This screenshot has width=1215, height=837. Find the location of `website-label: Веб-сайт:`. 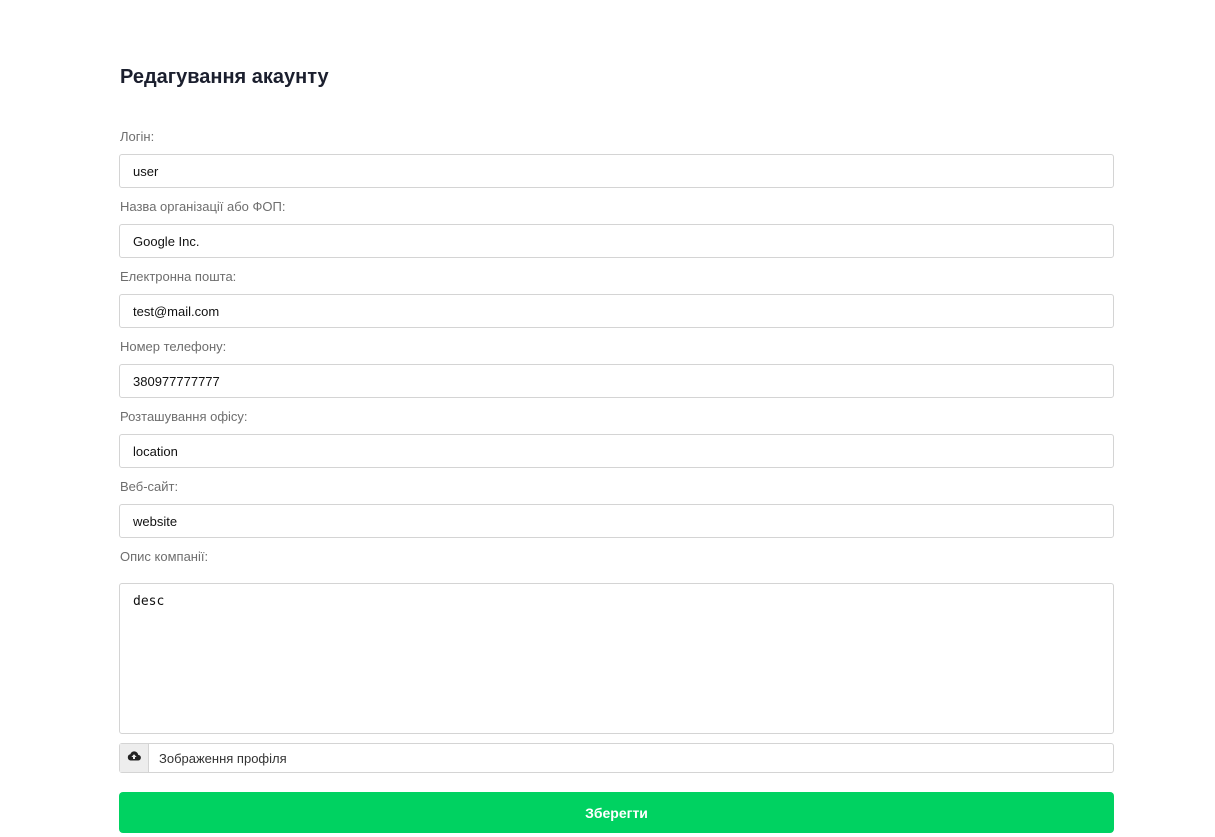

website-label: Веб-сайт: is located at coordinates (149, 486).